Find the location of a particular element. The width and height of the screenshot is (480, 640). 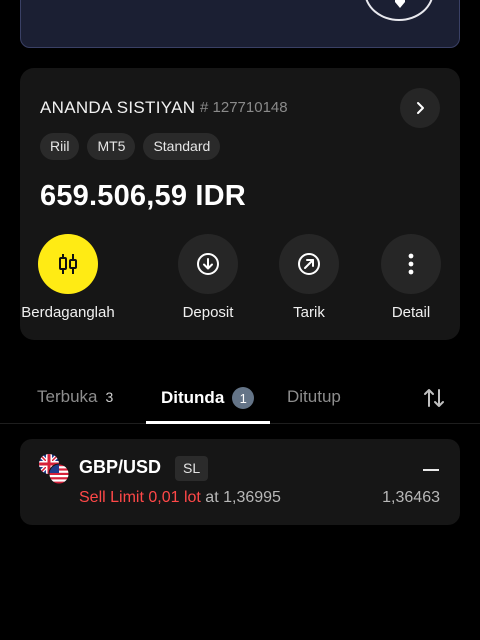

tab-open: Terbuka 3 is located at coordinates (75, 397).